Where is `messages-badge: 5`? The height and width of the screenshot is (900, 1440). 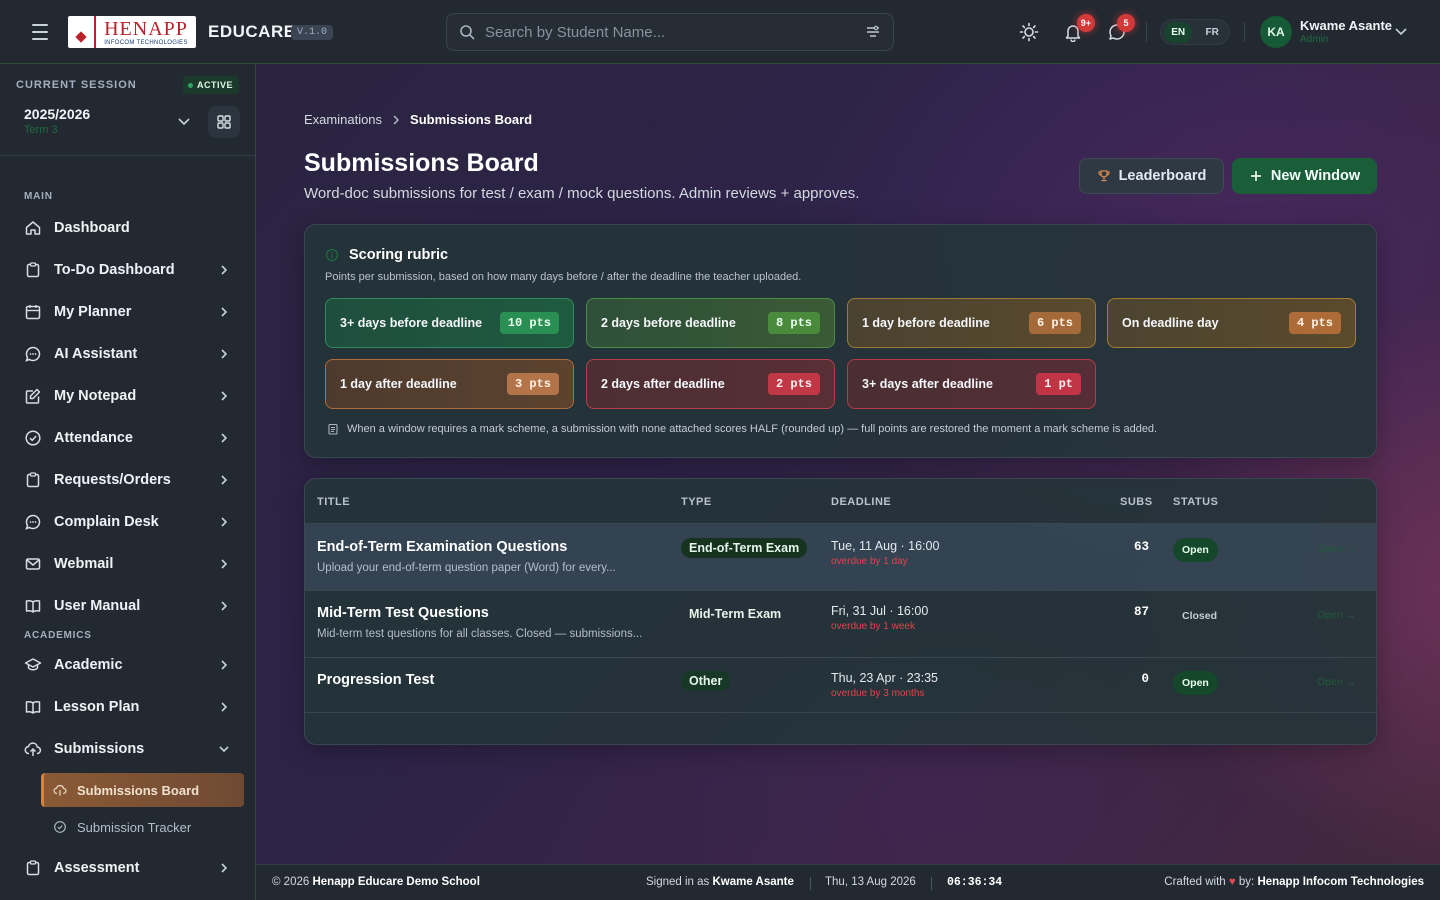 messages-badge: 5 is located at coordinates (1126, 23).